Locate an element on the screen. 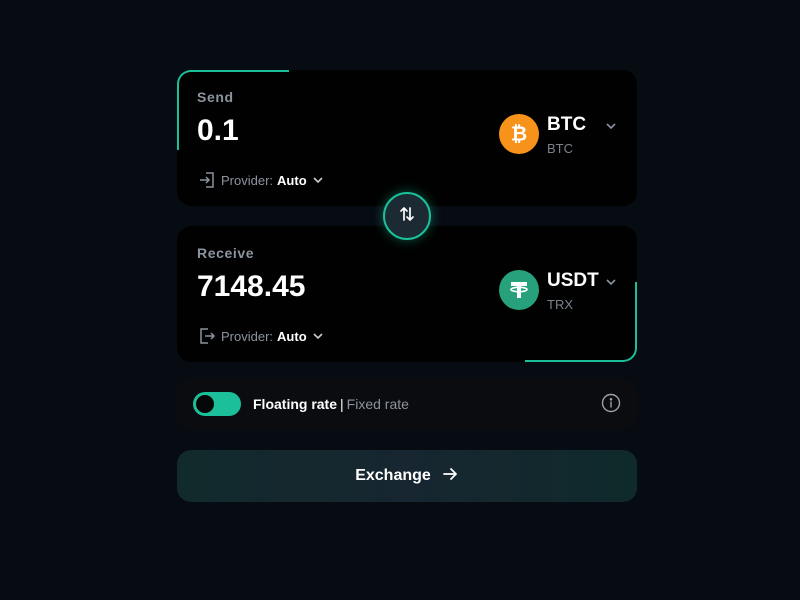 The image size is (800, 600). receive-card: Receive Provider: Auto is located at coordinates (407, 294).